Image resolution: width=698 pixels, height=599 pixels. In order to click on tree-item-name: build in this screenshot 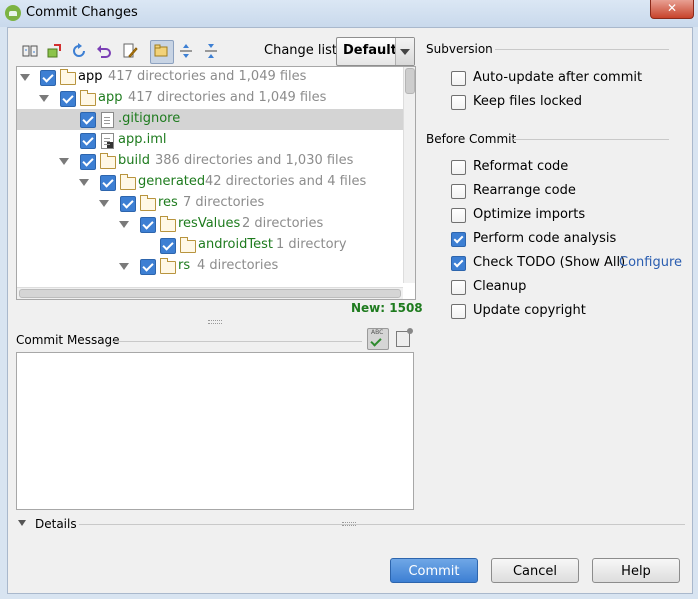, I will do `click(134, 160)`.